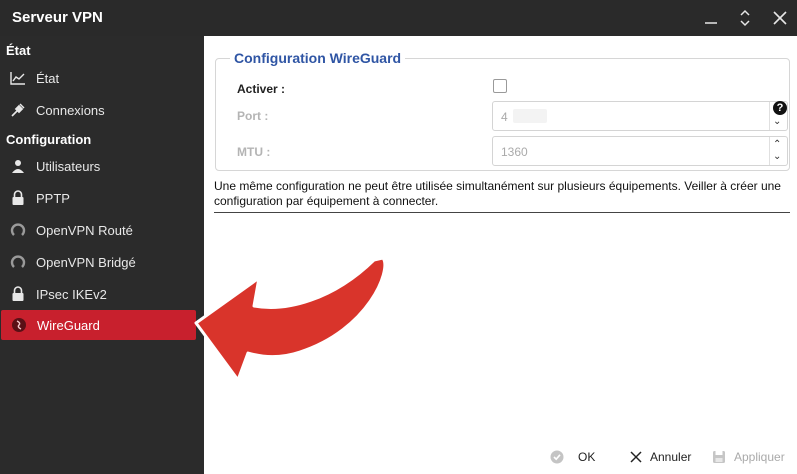 Image resolution: width=797 pixels, height=474 pixels. Describe the element at coordinates (587, 457) in the screenshot. I see `ok-label: OK` at that location.